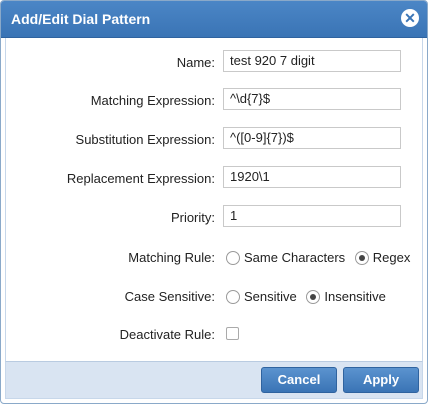 This screenshot has height=404, width=428. I want to click on replacement-expression-field: 1920\1, so click(312, 177).